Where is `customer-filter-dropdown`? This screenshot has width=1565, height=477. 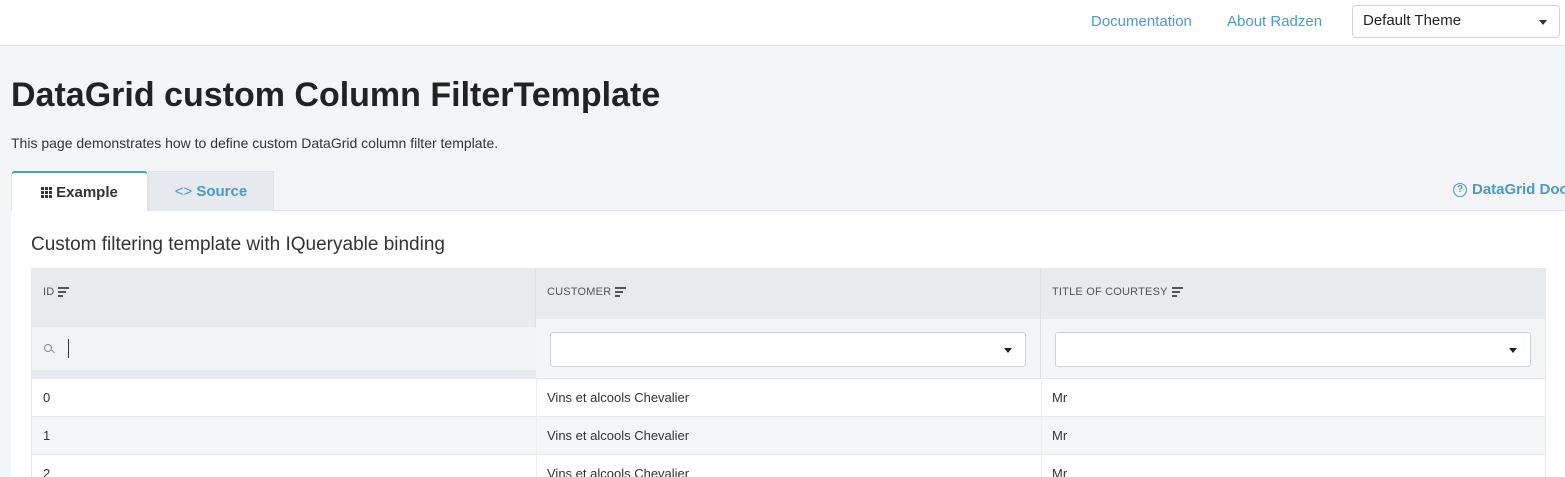 customer-filter-dropdown is located at coordinates (788, 349).